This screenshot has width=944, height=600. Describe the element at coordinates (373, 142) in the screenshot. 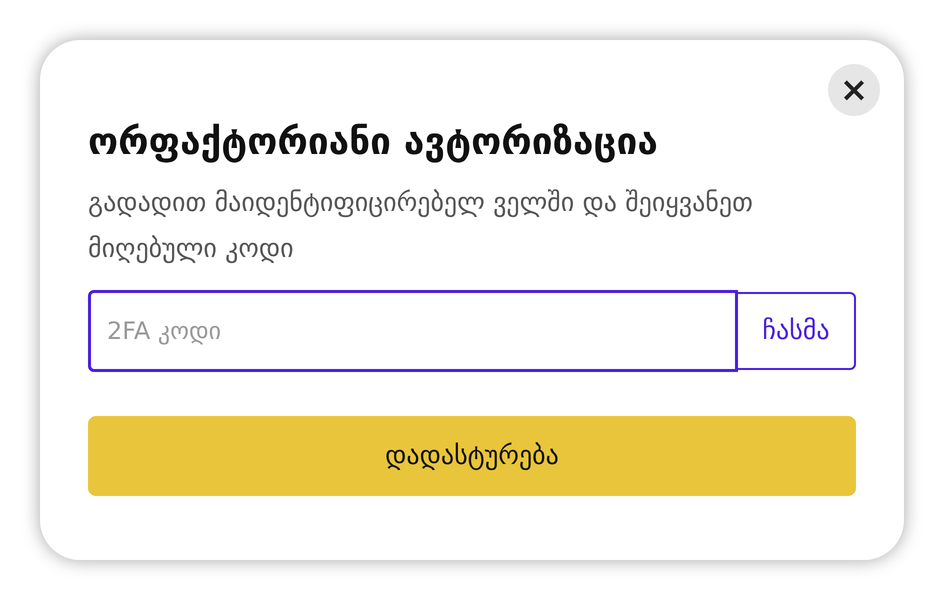

I see `dialog-title: ორფაქტორიანი ავტორიზაცია` at that location.